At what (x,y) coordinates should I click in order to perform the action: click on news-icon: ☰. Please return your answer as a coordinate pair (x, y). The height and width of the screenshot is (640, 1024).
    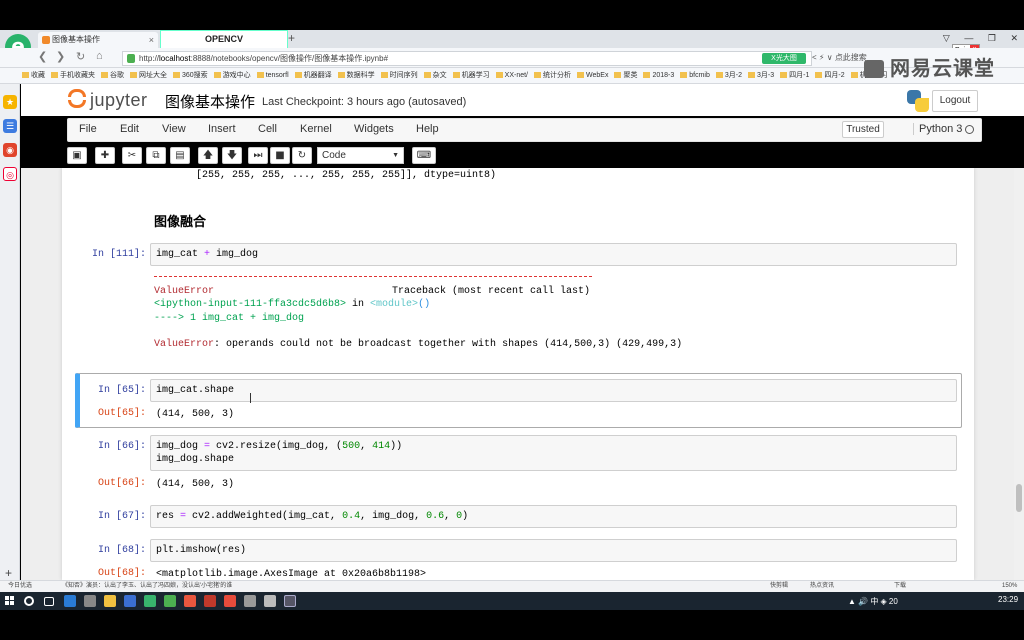
    Looking at the image, I should click on (10, 126).